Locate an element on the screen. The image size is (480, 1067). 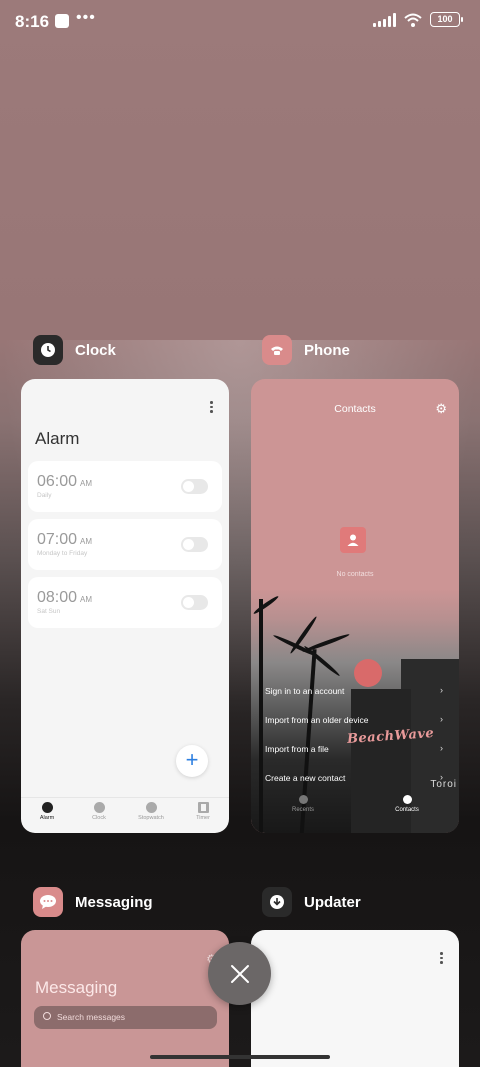
app-name: Clock is located at coordinates (95, 350).